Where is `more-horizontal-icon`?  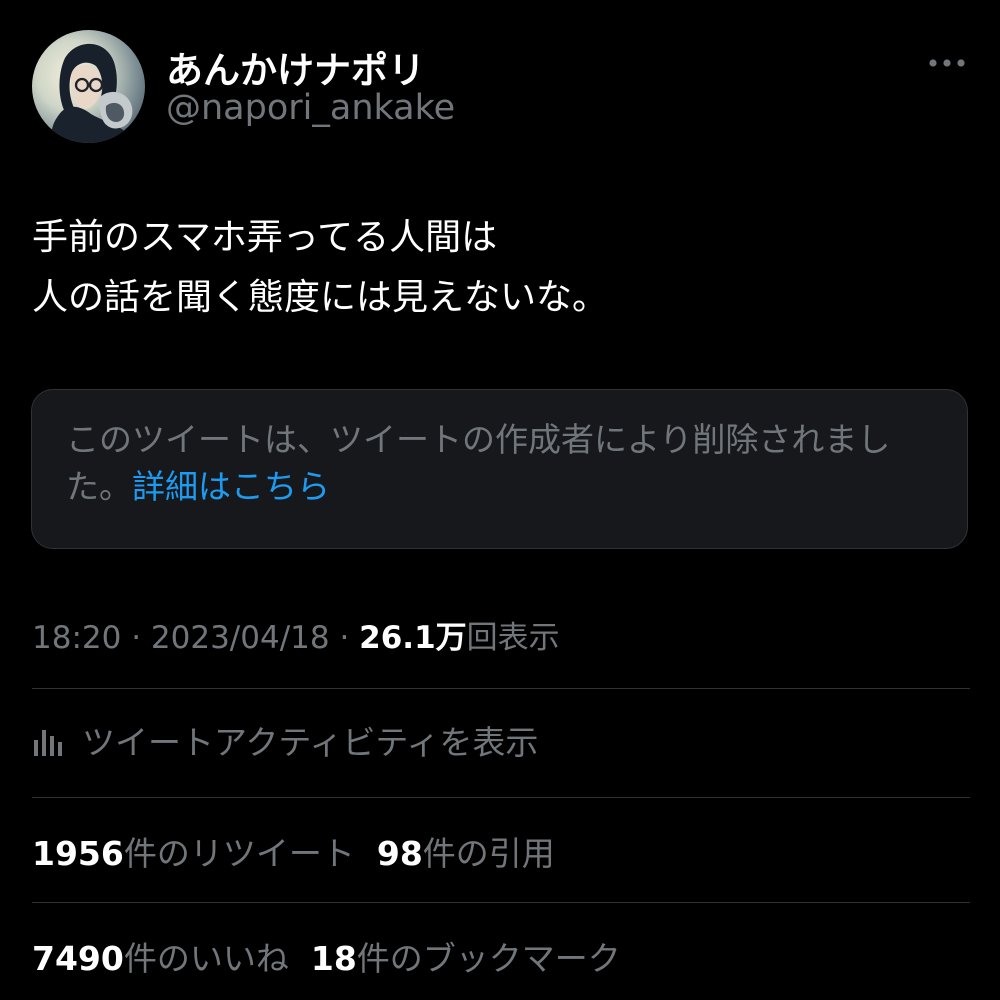
more-horizontal-icon is located at coordinates (947, 63).